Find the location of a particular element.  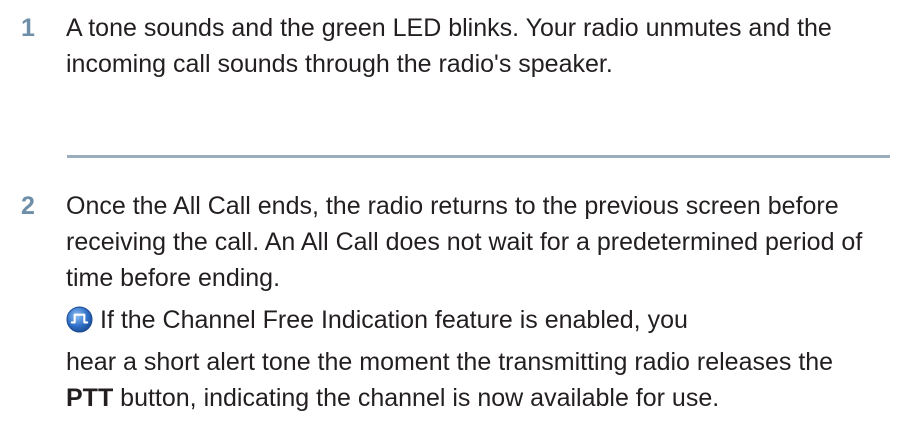

step-number: 2 is located at coordinates (28, 206).